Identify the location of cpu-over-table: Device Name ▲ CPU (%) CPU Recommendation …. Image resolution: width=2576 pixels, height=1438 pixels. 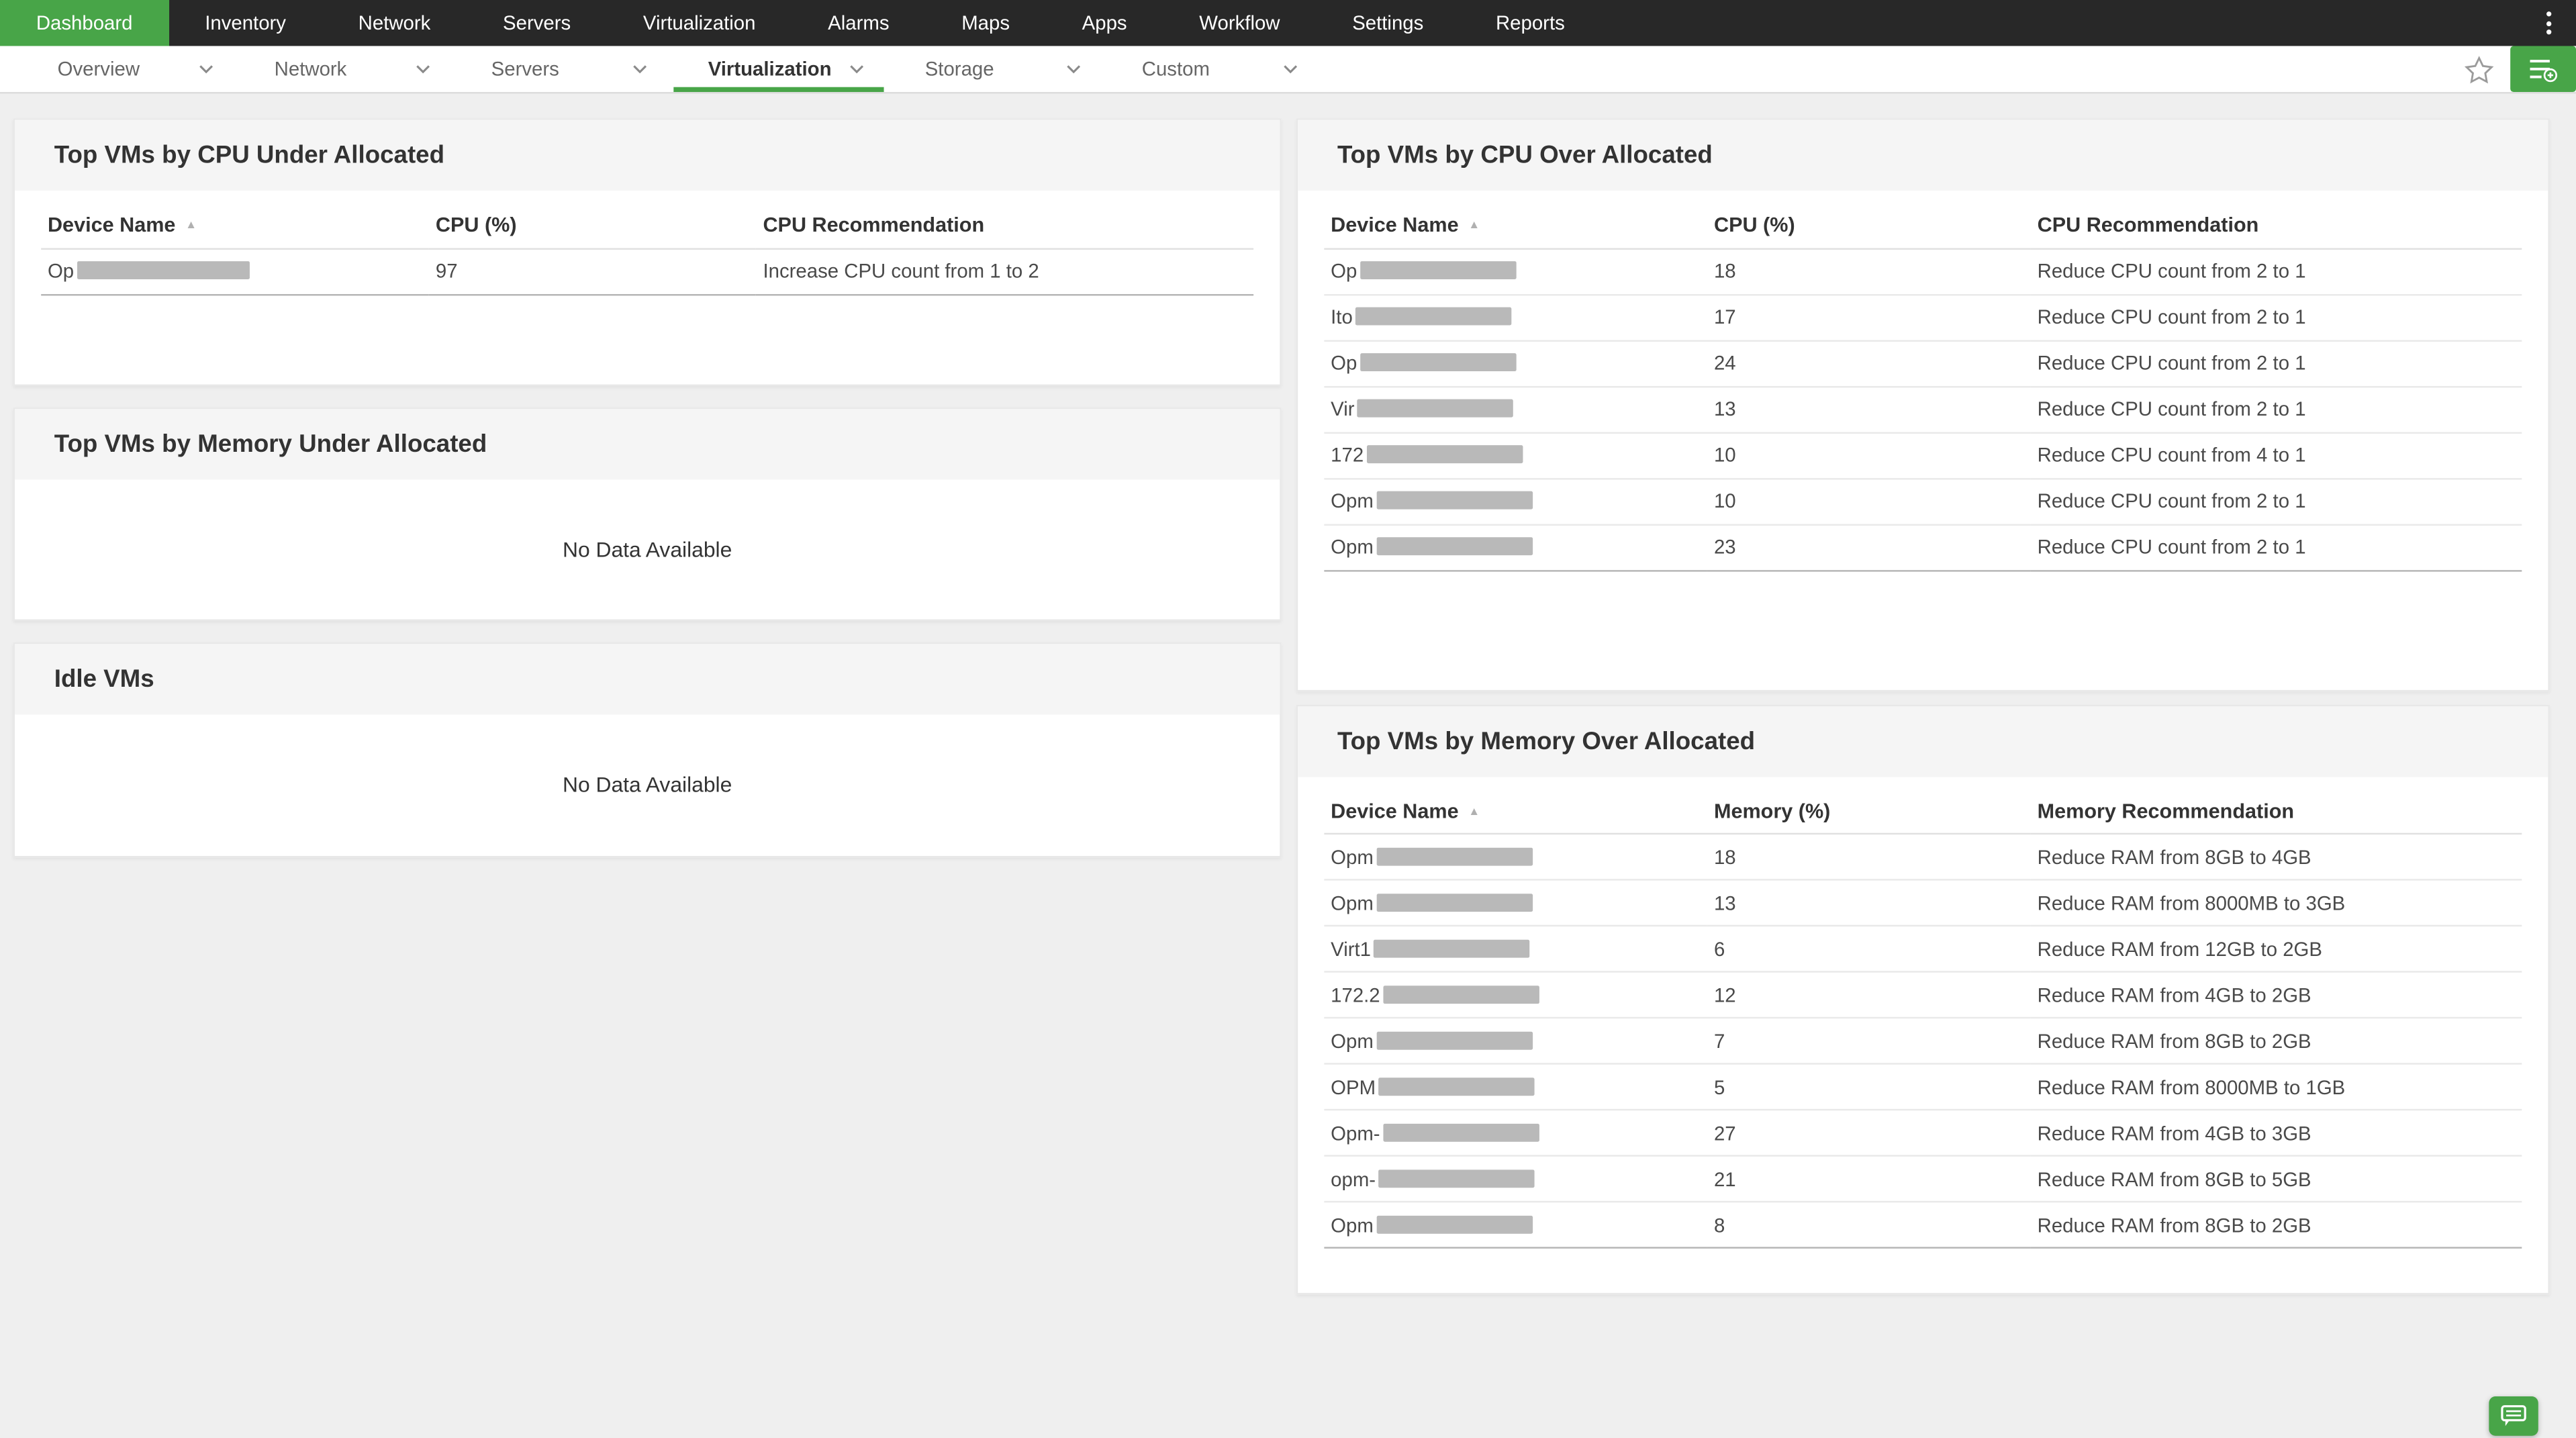
(1923, 387).